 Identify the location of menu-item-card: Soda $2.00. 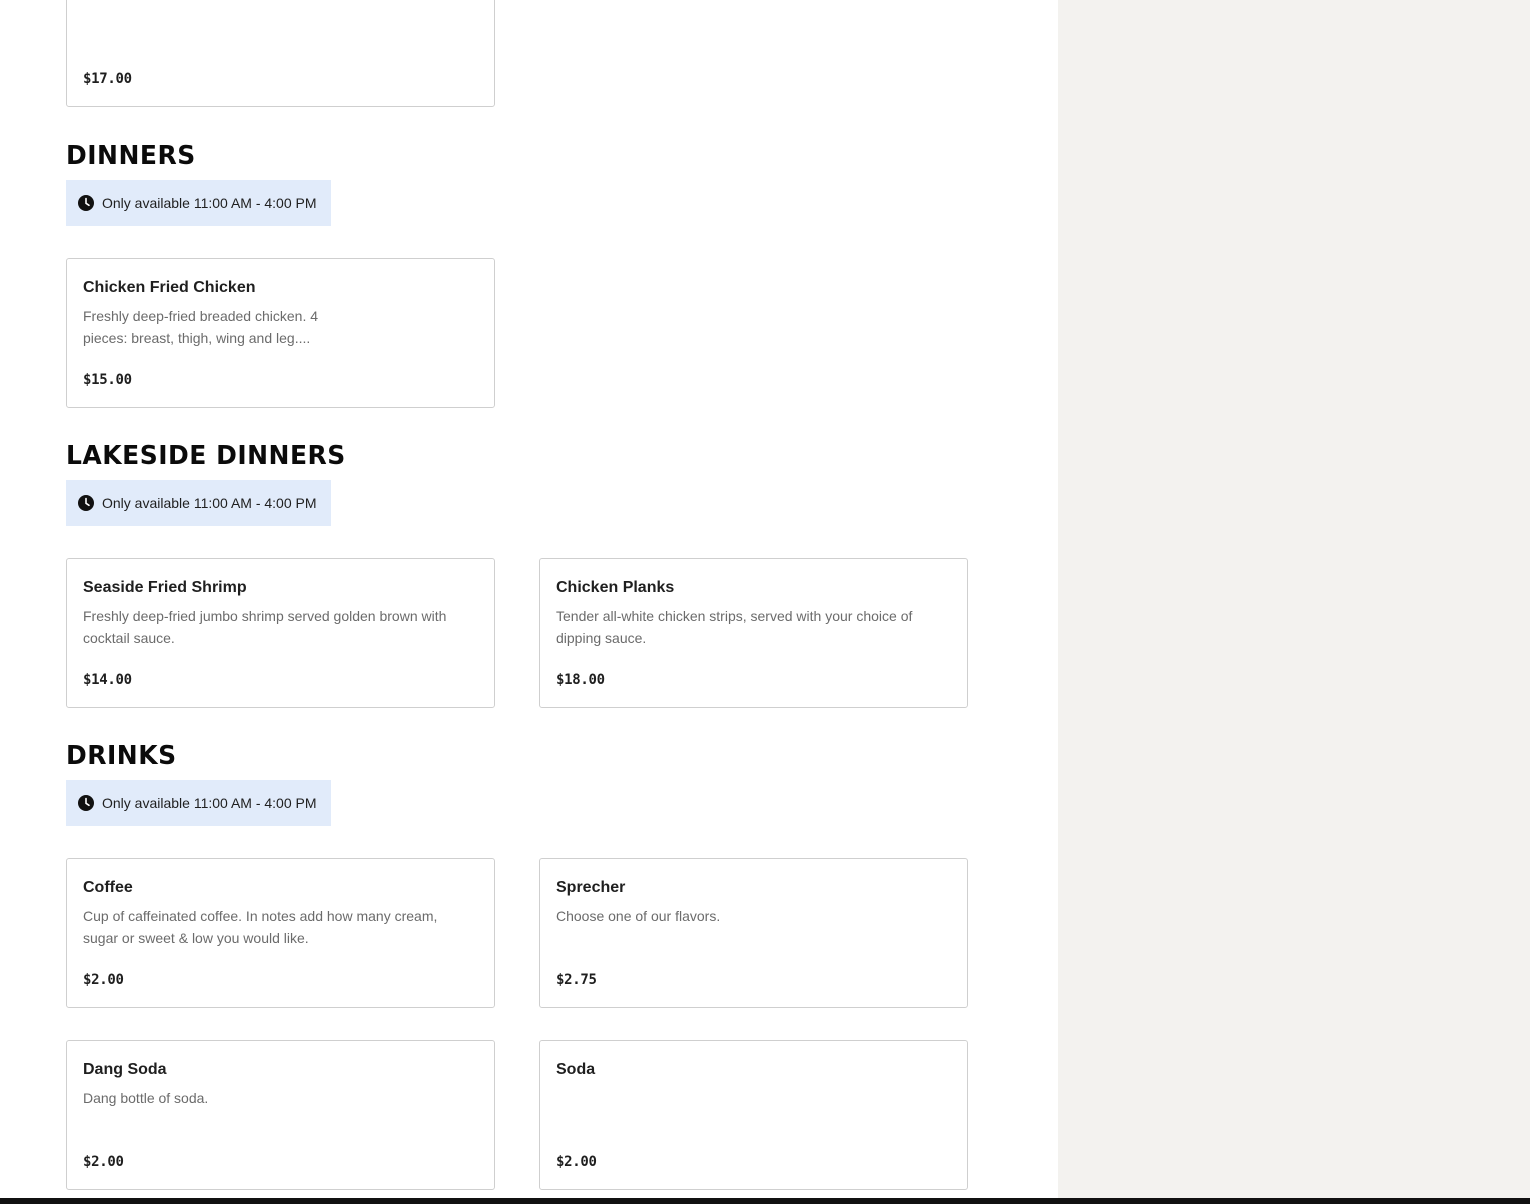
(753, 1115).